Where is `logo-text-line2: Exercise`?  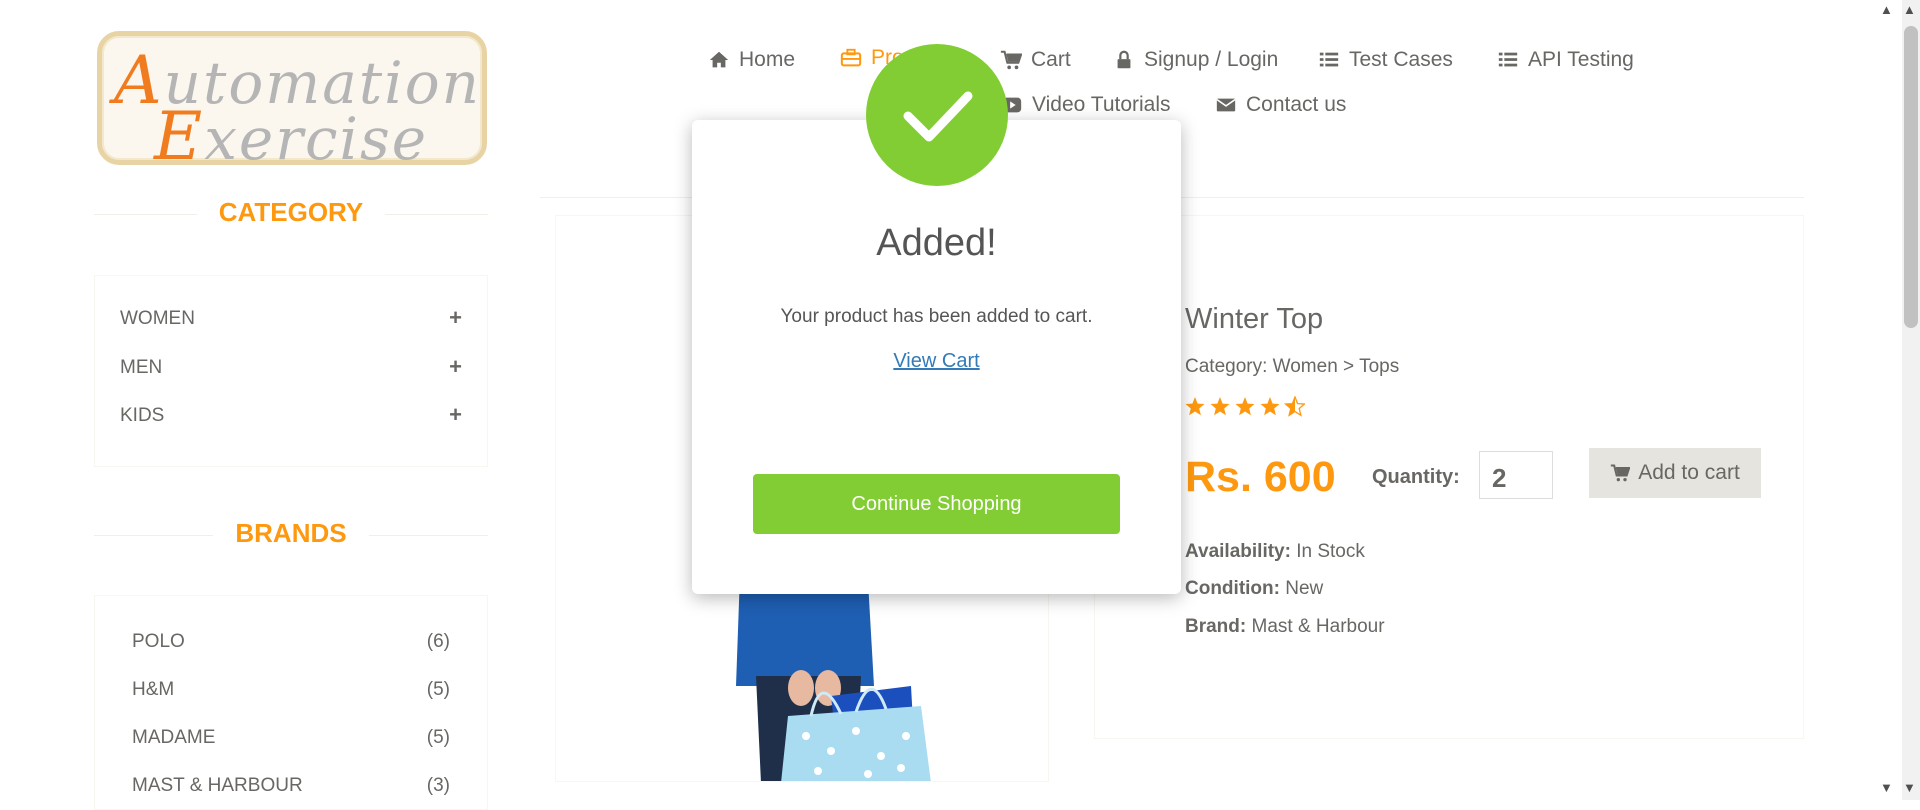
logo-text-line2: Exercise is located at coordinates (291, 136).